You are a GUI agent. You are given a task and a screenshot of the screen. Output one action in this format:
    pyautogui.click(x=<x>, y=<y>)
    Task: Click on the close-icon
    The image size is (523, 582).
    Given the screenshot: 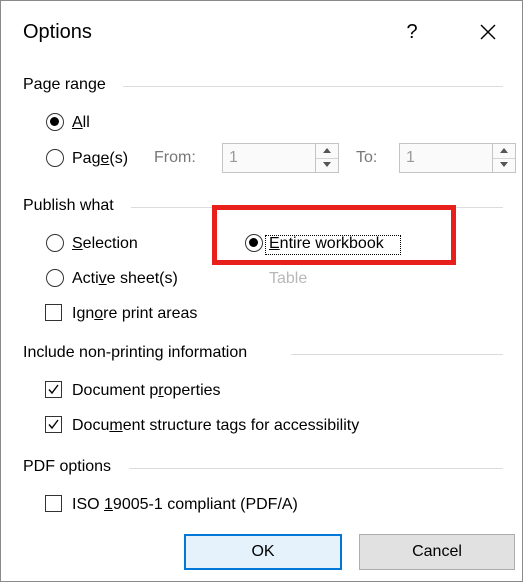 What is the action you would take?
    pyautogui.click(x=488, y=32)
    